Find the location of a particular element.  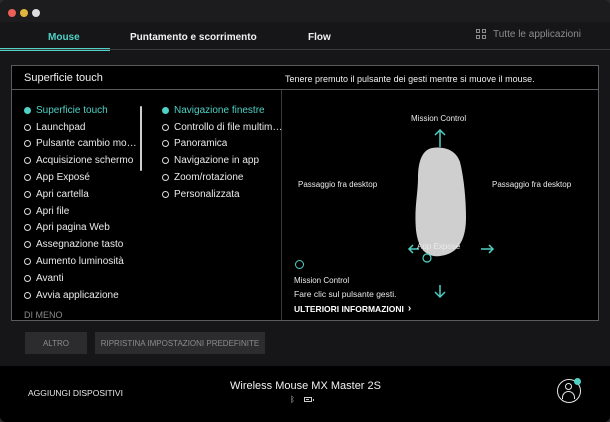

list-item: Pulsante cambio modalità is located at coordinates (83, 144).